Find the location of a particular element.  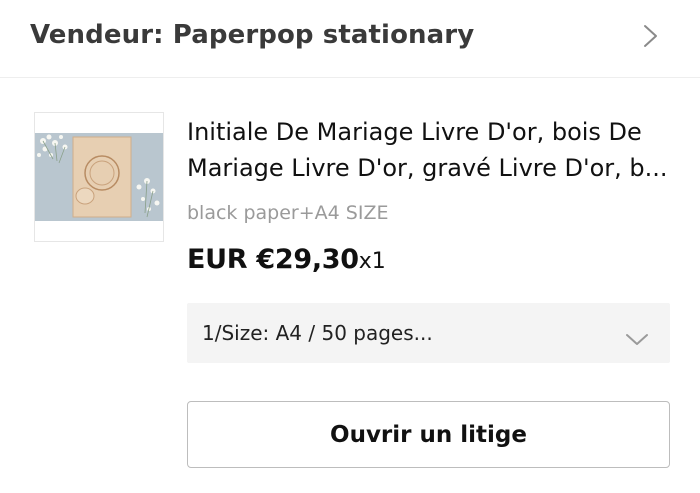

open-dispute-label: Ouvrir un litige is located at coordinates (428, 434).